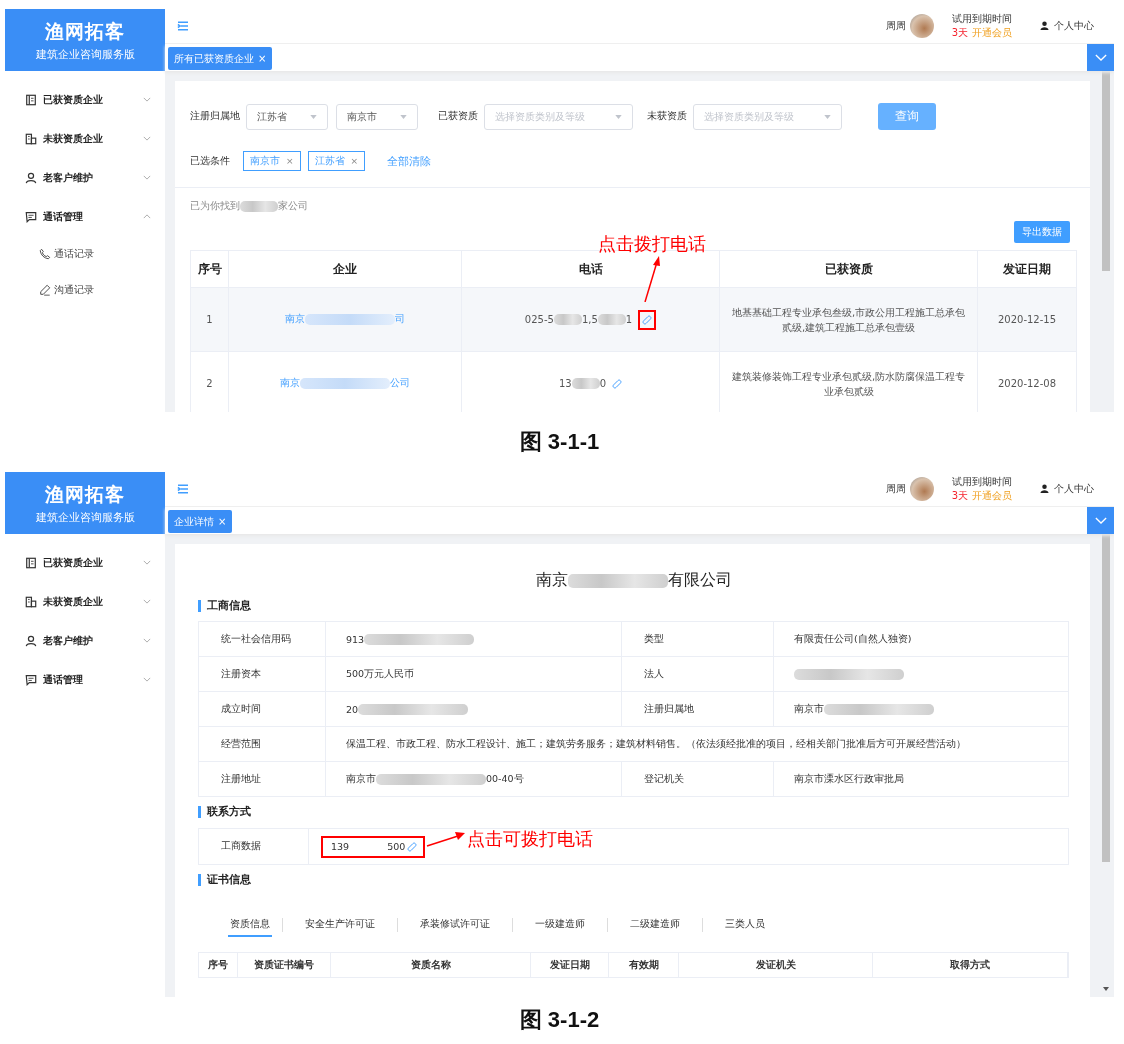 This screenshot has width=1124, height=1044. What do you see at coordinates (1106, 989) in the screenshot?
I see `scroll-down-icon` at bounding box center [1106, 989].